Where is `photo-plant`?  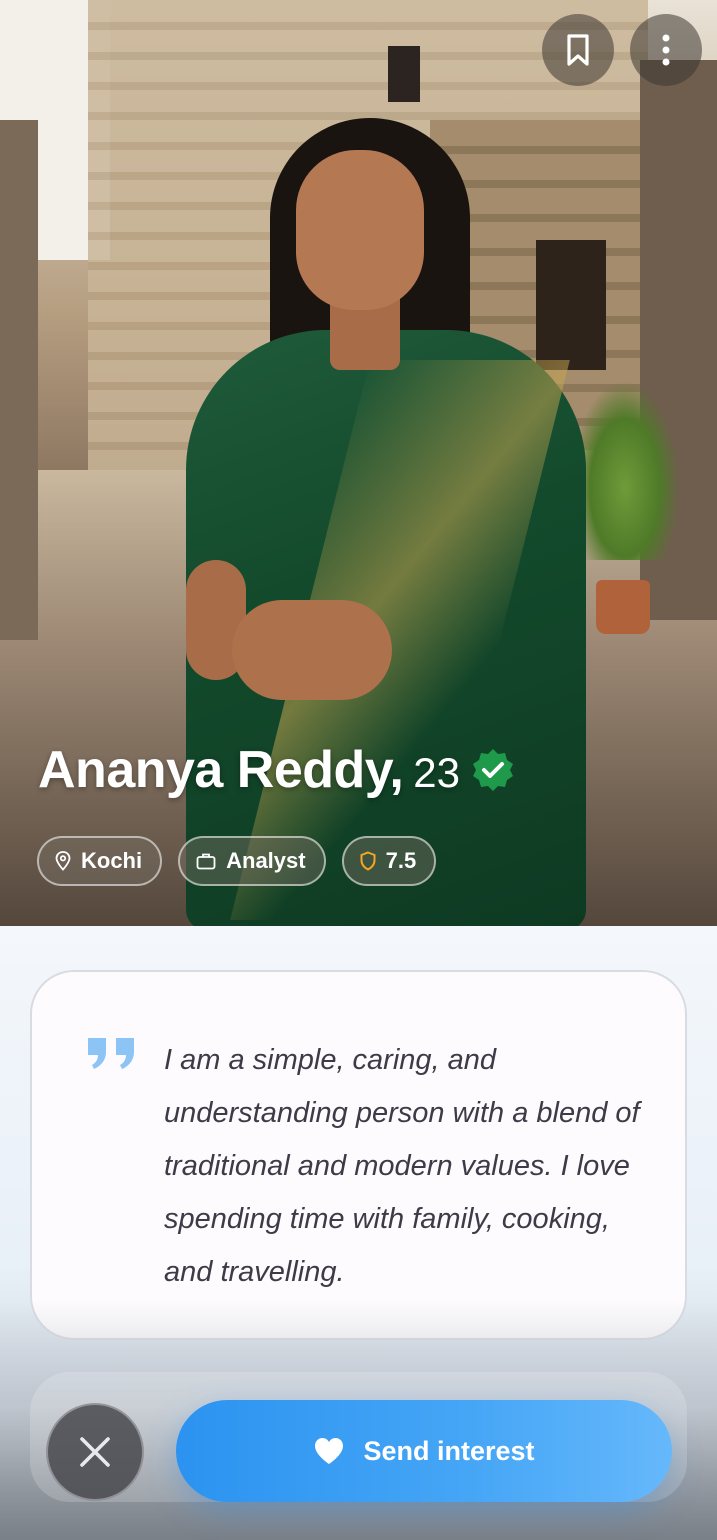
photo-plant is located at coordinates (625, 470).